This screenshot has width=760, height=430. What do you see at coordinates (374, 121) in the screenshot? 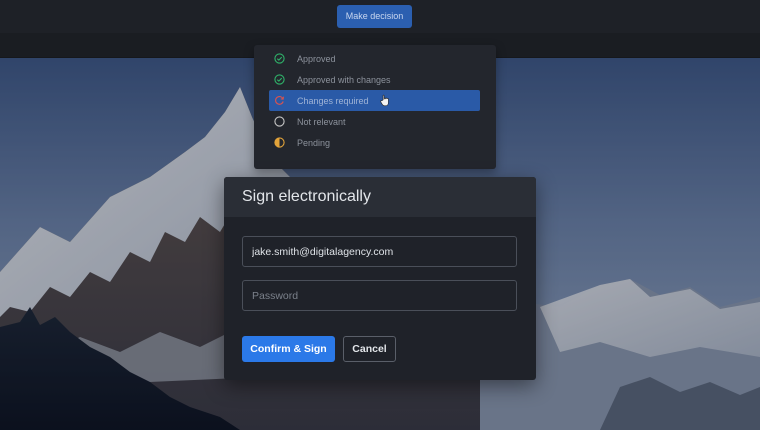
I see `menu-item-not-relevant: Not relevant` at bounding box center [374, 121].